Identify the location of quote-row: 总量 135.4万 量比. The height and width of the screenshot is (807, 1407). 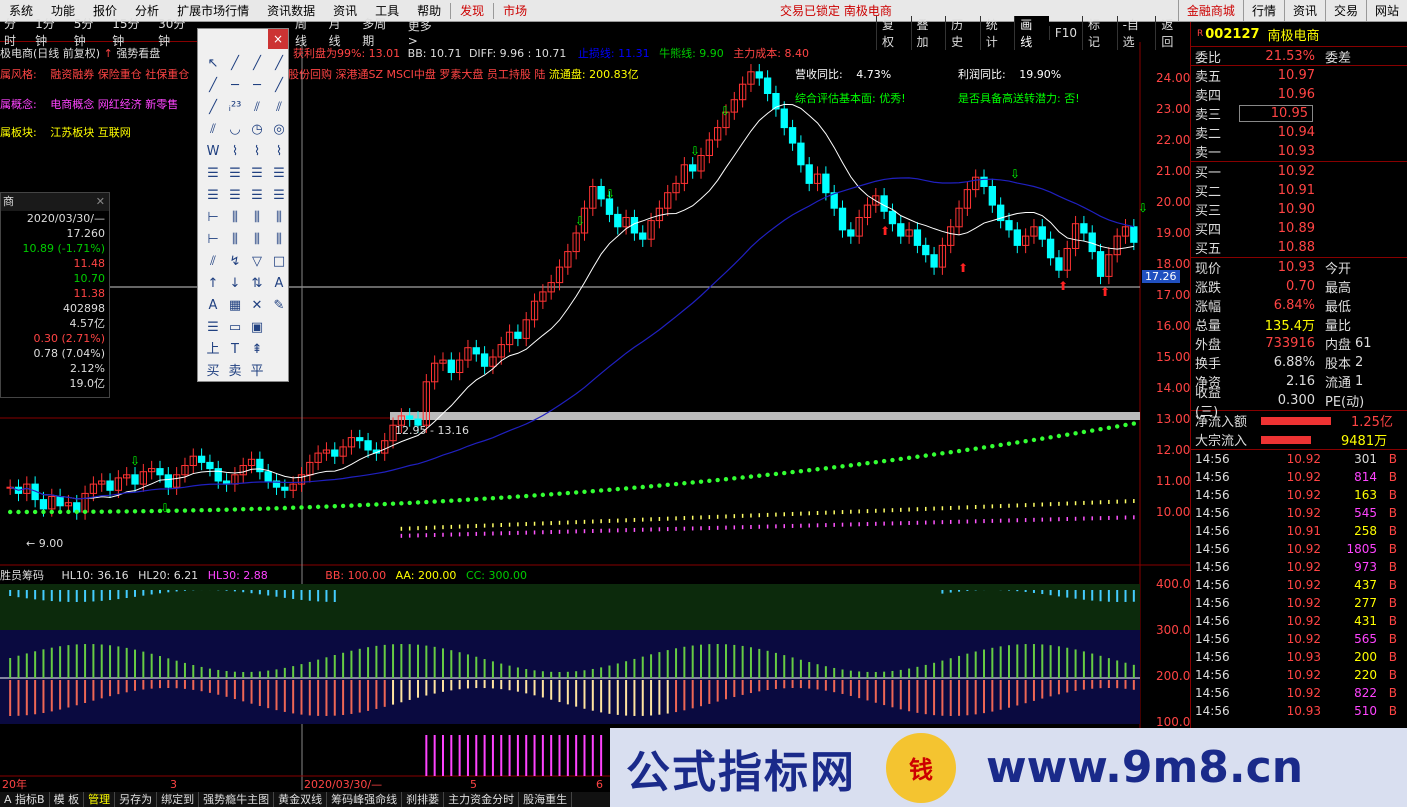
(1273, 326).